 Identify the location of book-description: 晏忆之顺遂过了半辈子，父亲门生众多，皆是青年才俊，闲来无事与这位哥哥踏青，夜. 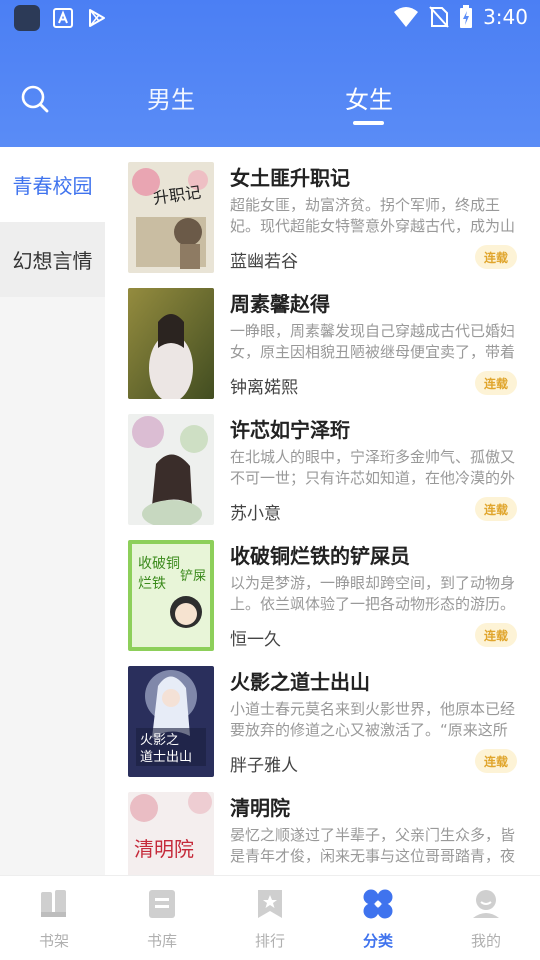
(373, 845).